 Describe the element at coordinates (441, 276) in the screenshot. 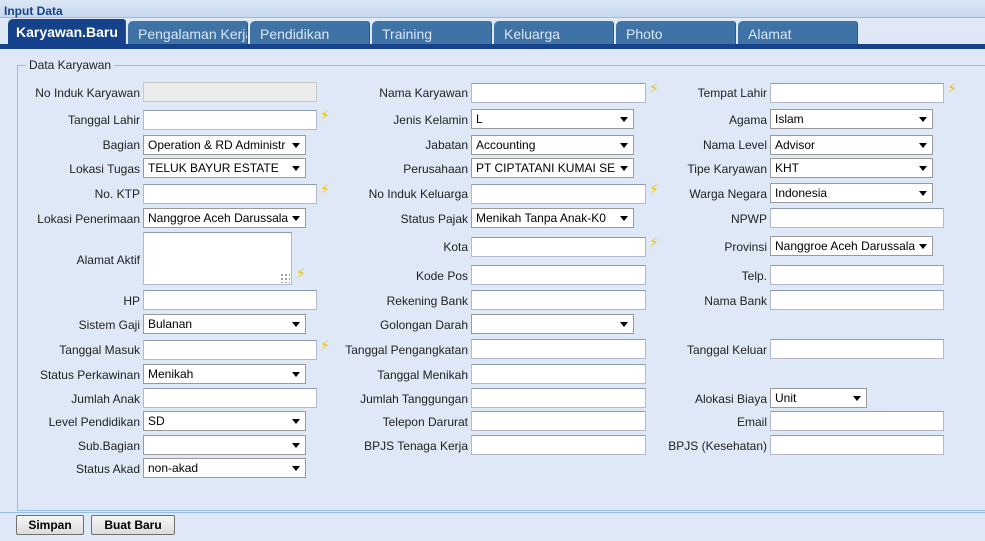

I see `label-kode-pos: Kode Pos` at that location.